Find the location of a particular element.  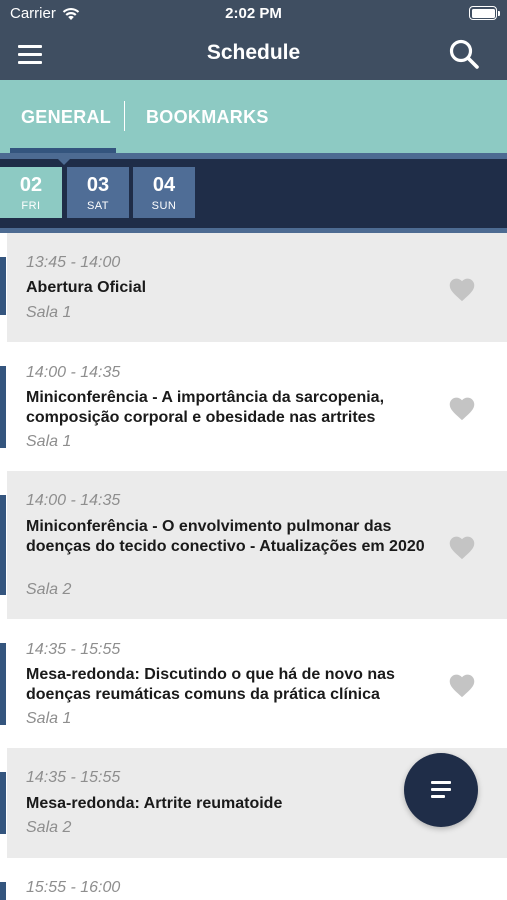

tab-bookmarks: BOOKMARKS is located at coordinates (207, 117).